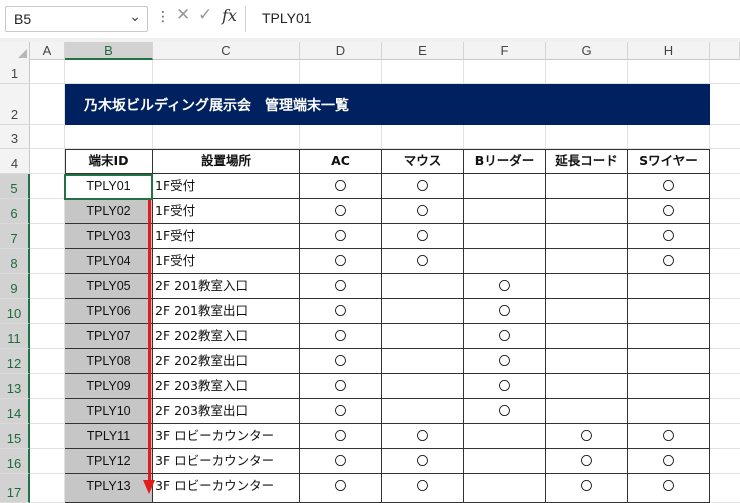 This screenshot has height=503, width=740. I want to click on device-id-cell: TPLY04, so click(109, 261).